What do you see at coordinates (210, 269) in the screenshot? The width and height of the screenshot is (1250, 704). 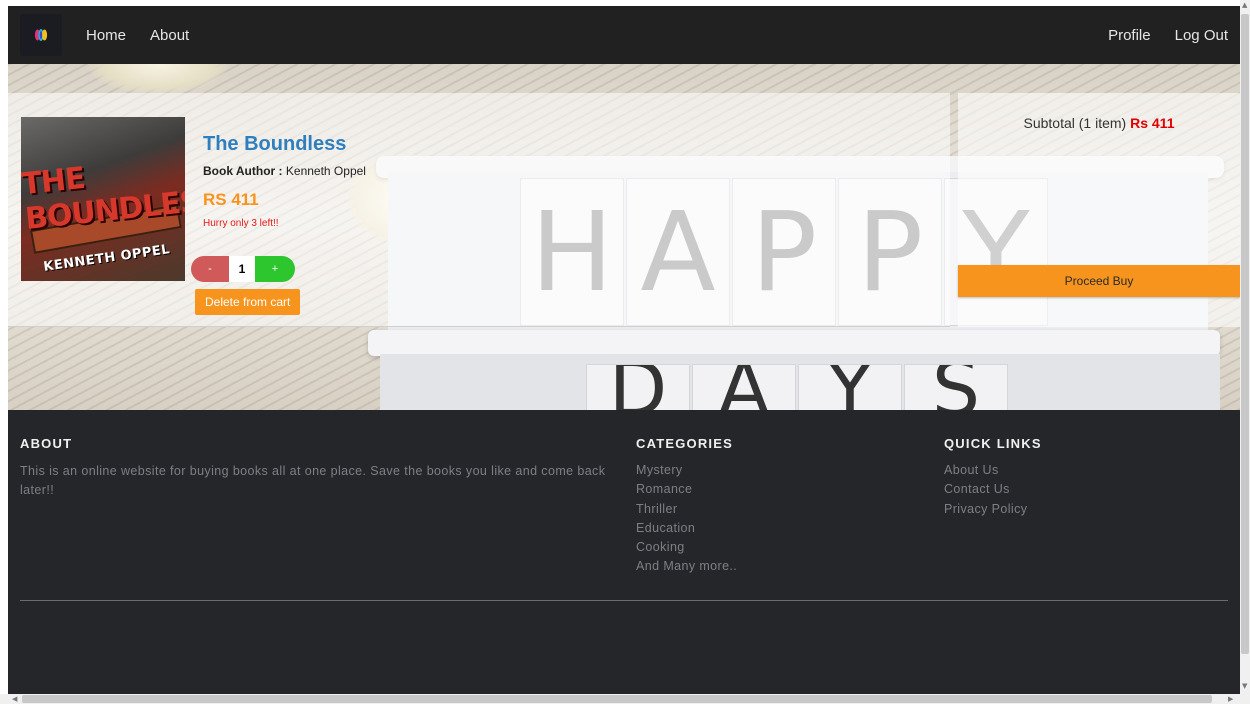 I see `decrease-quantity-button: -` at bounding box center [210, 269].